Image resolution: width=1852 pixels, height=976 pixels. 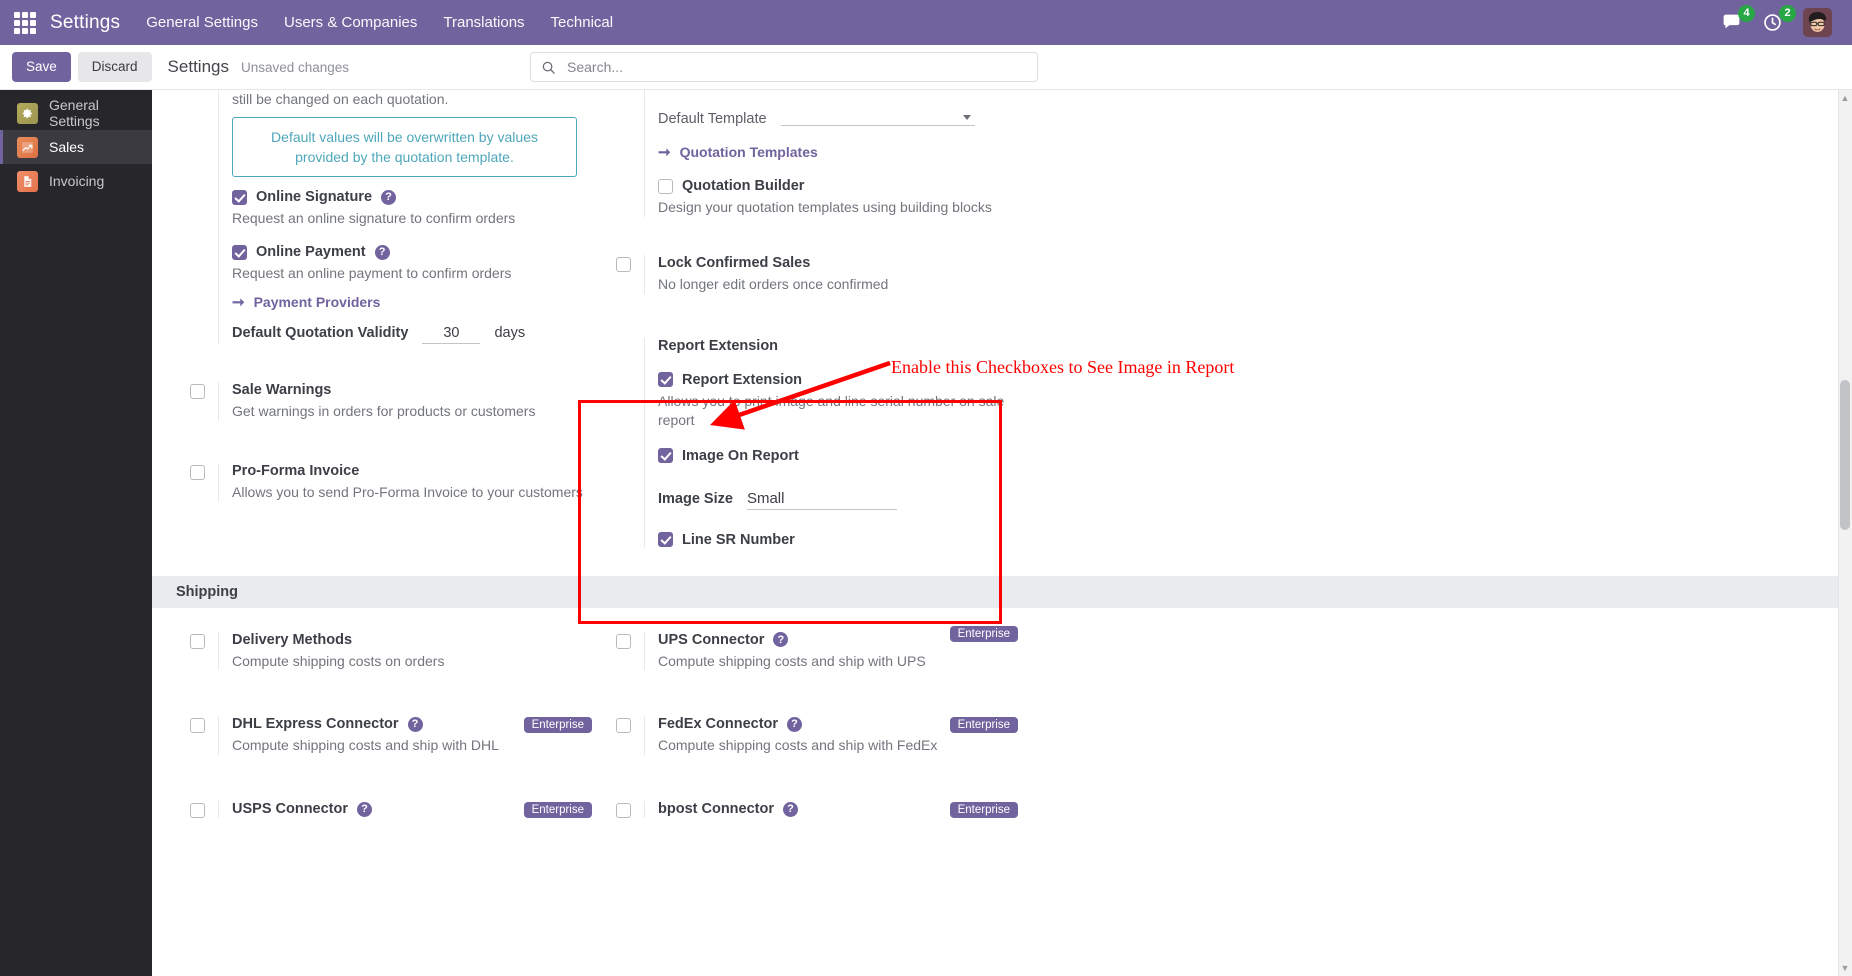 What do you see at coordinates (1002, 591) in the screenshot?
I see `shipping-section-header: Shipping` at bounding box center [1002, 591].